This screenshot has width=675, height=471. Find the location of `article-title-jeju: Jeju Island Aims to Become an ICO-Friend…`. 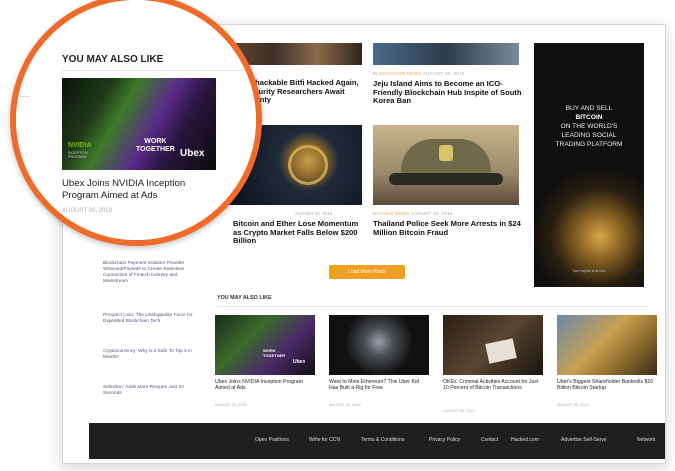

article-title-jeju: Jeju Island Aims to Become an ICO-Friend… is located at coordinates (448, 92).